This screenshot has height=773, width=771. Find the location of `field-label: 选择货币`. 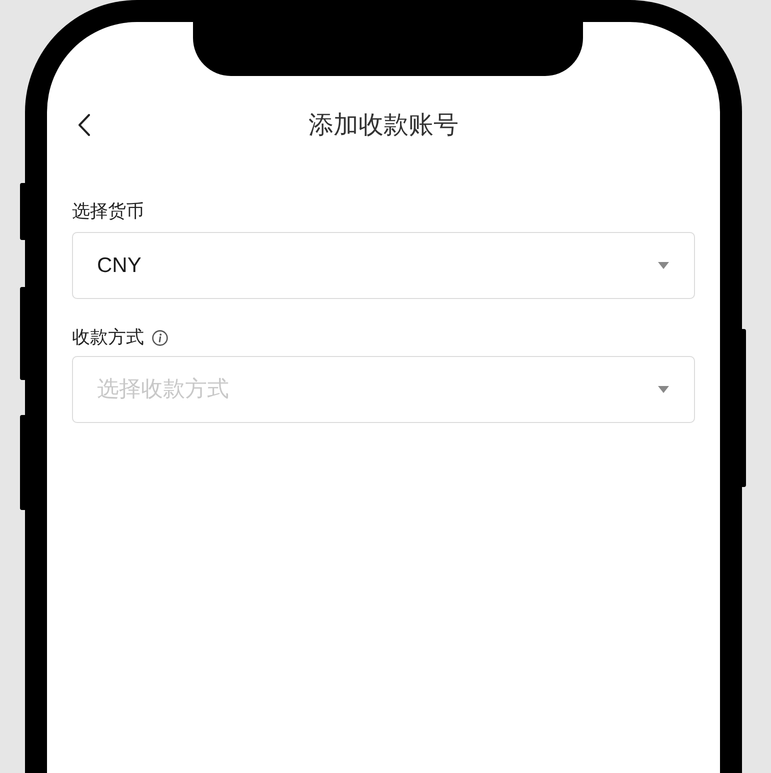

field-label: 选择货币 is located at coordinates (108, 212).